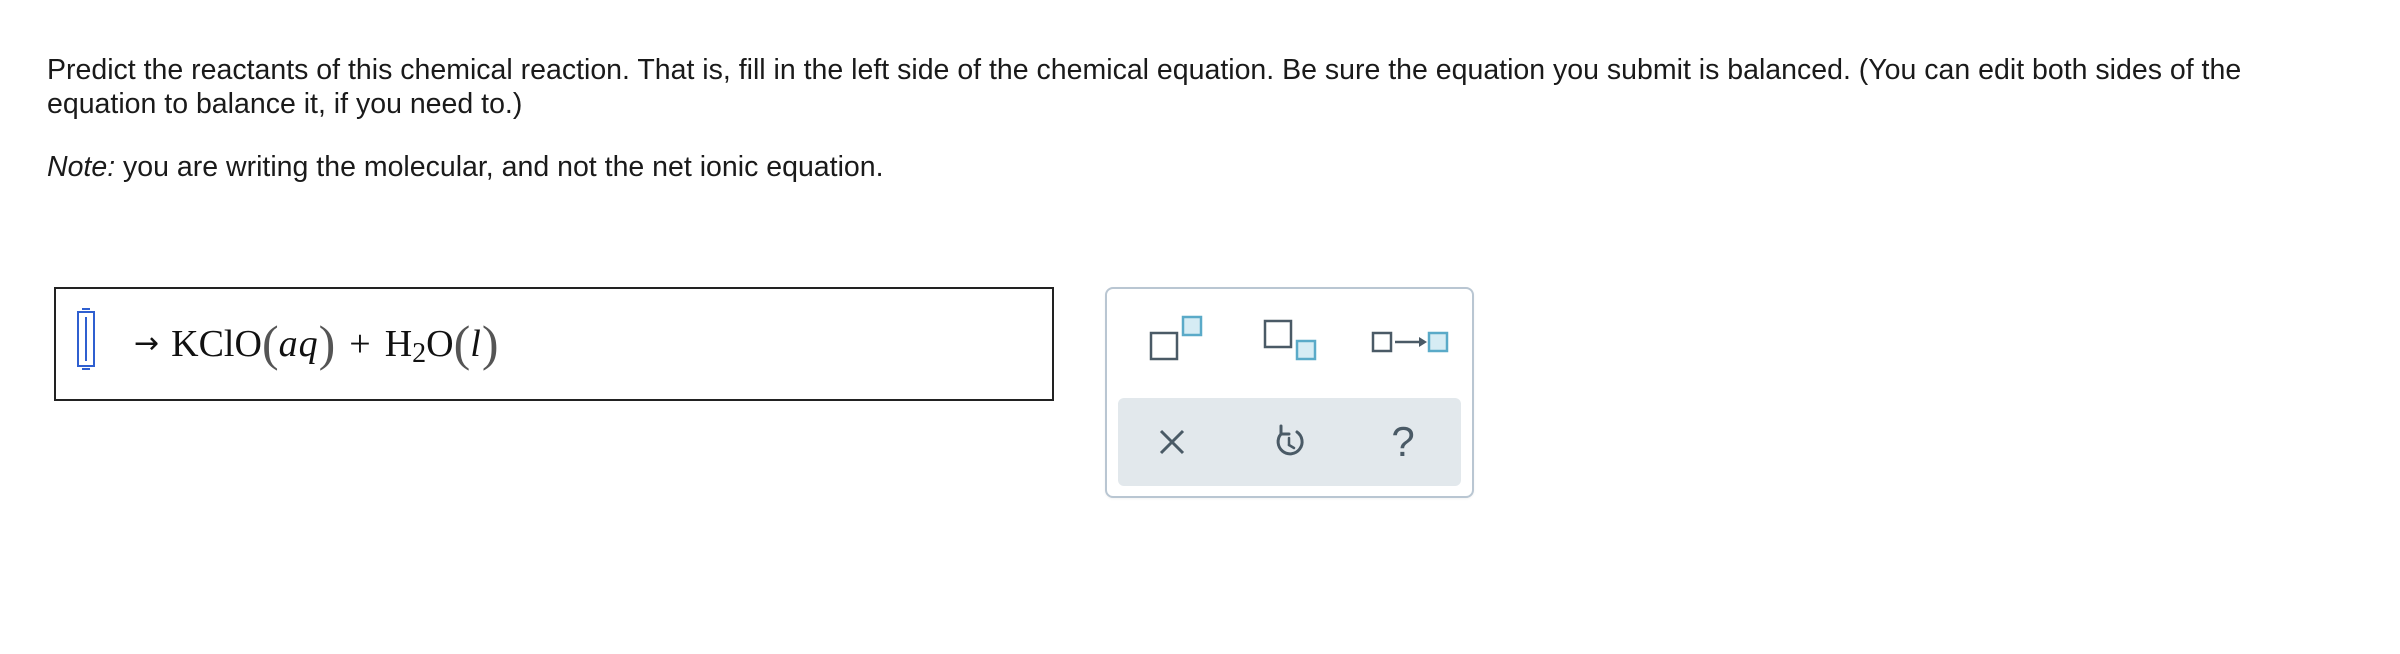 The height and width of the screenshot is (654, 2400). Describe the element at coordinates (270, 343) in the screenshot. I see `product1-paren-open: (` at that location.